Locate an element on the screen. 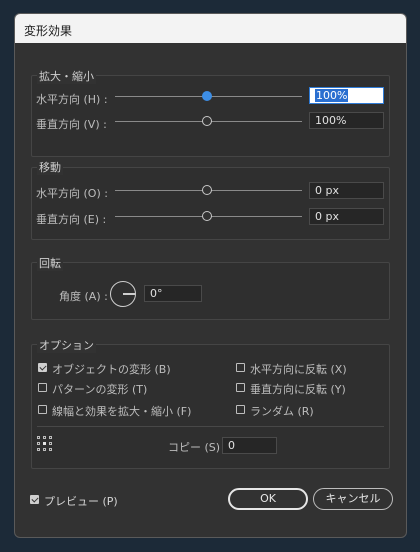 The height and width of the screenshot is (552, 420). reflect-x-checkbox is located at coordinates (240, 367).